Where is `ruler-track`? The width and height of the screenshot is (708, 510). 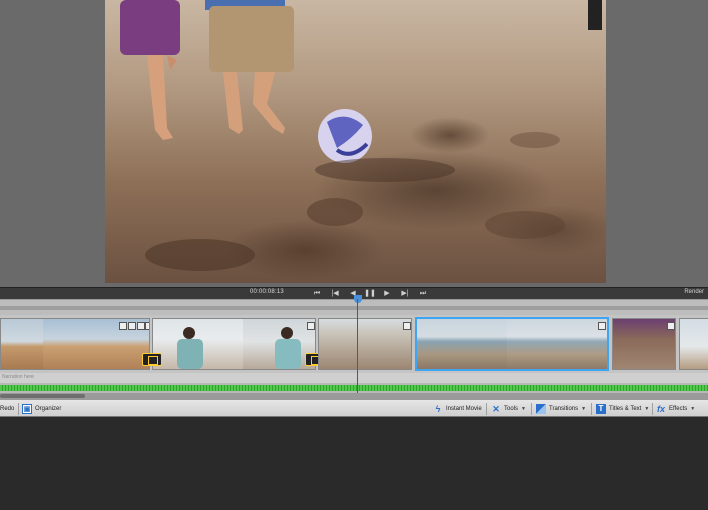 ruler-track is located at coordinates (354, 308).